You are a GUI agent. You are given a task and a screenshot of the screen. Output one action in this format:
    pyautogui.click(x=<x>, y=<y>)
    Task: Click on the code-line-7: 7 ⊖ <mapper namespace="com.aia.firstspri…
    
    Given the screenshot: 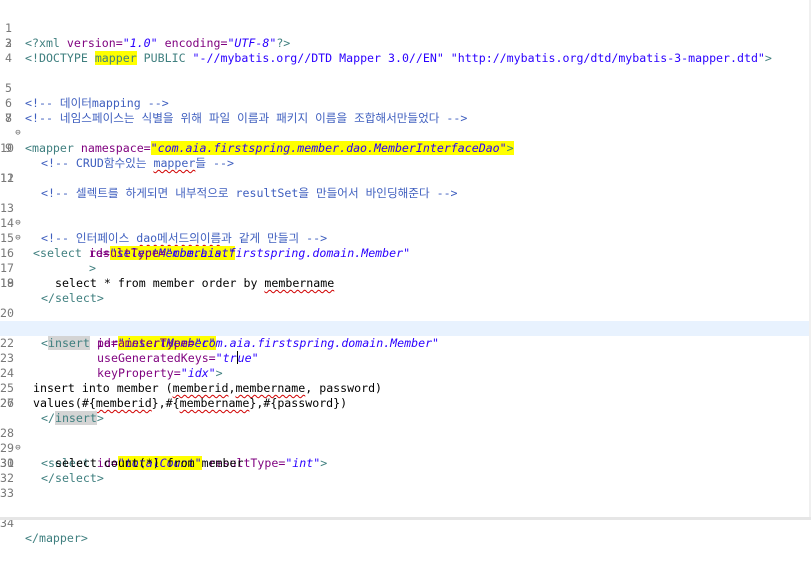 What is the action you would take?
    pyautogui.click(x=405, y=125)
    